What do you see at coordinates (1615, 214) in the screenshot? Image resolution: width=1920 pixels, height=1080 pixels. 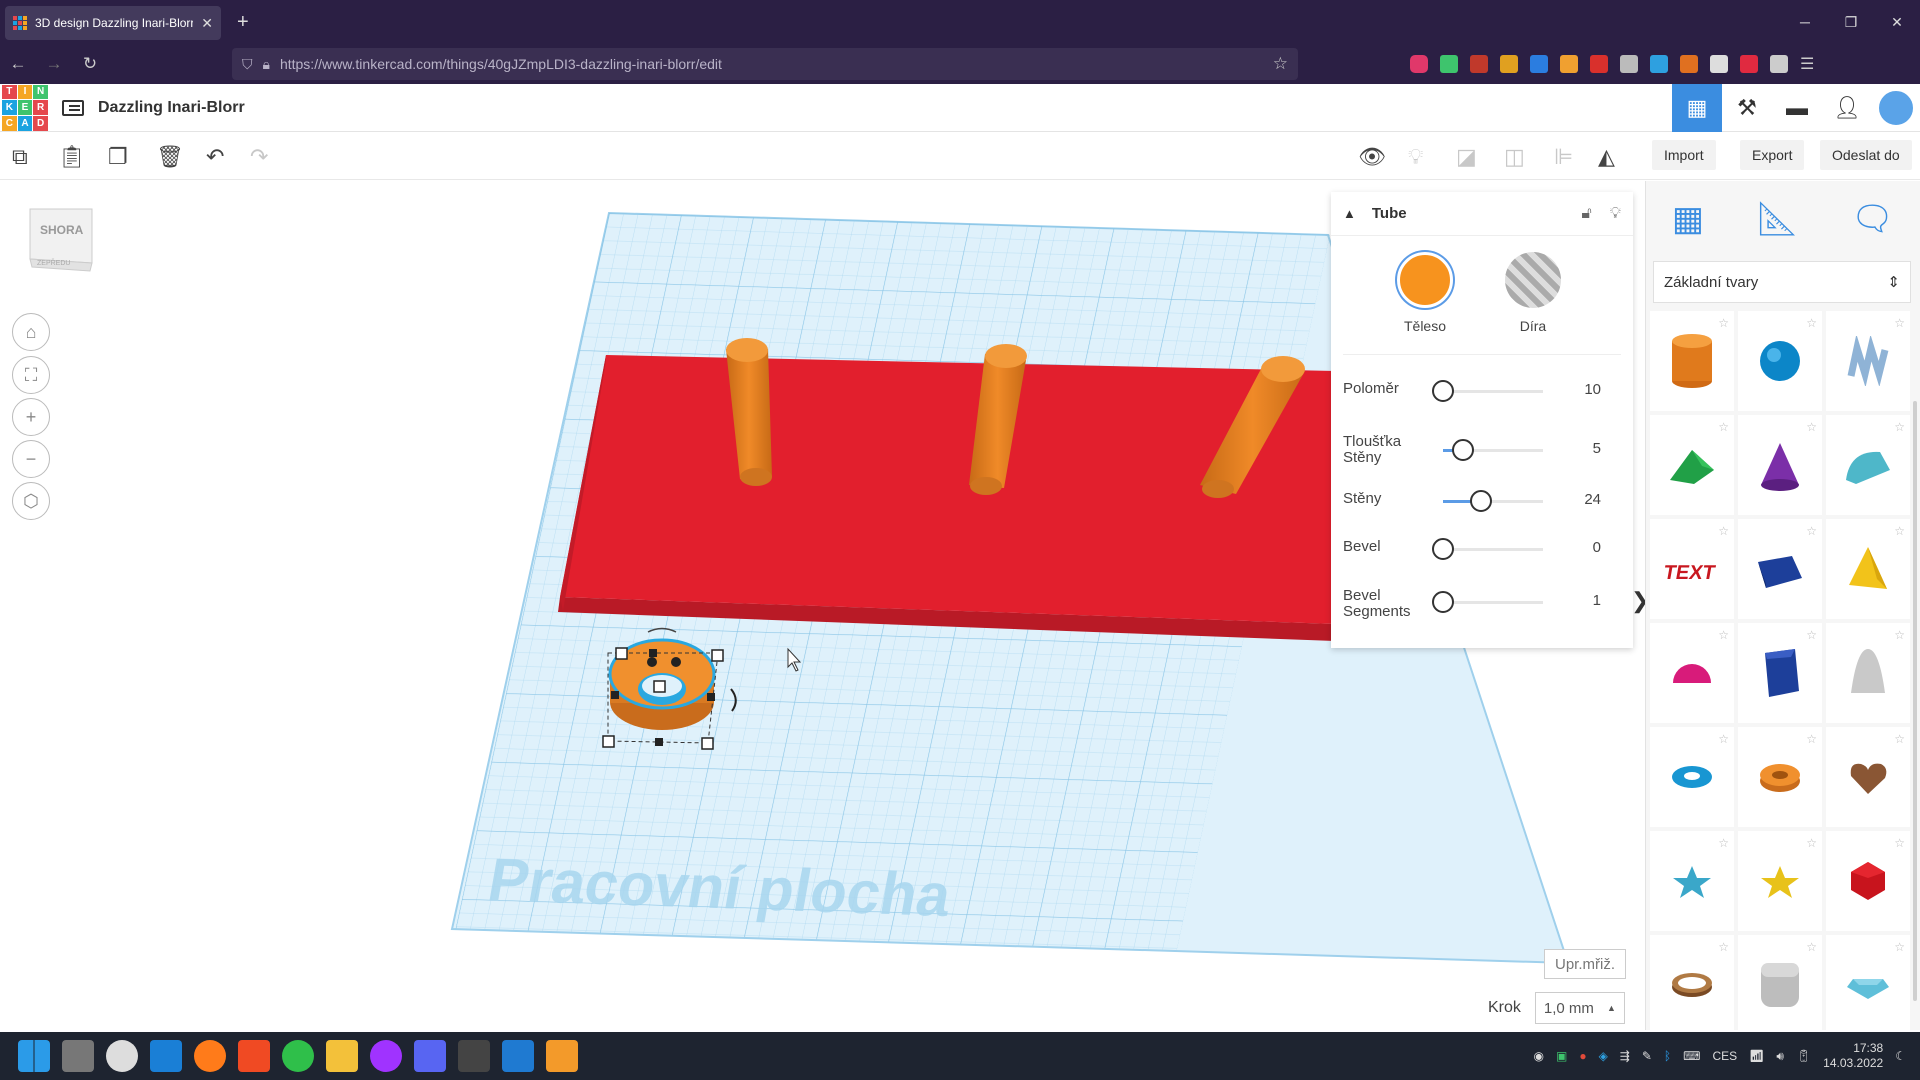 I see `lightbulb-icon: 💡︎` at bounding box center [1615, 214].